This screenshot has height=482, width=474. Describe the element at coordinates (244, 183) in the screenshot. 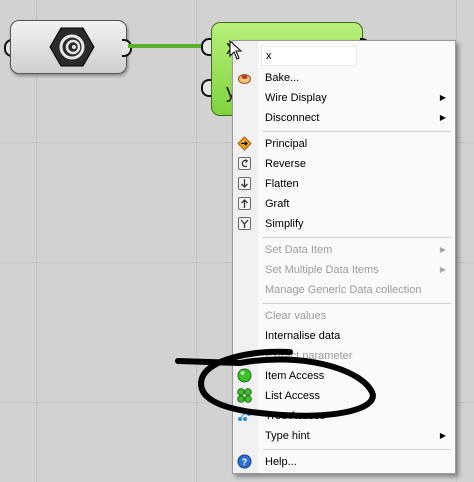

I see `flatten-icon` at that location.